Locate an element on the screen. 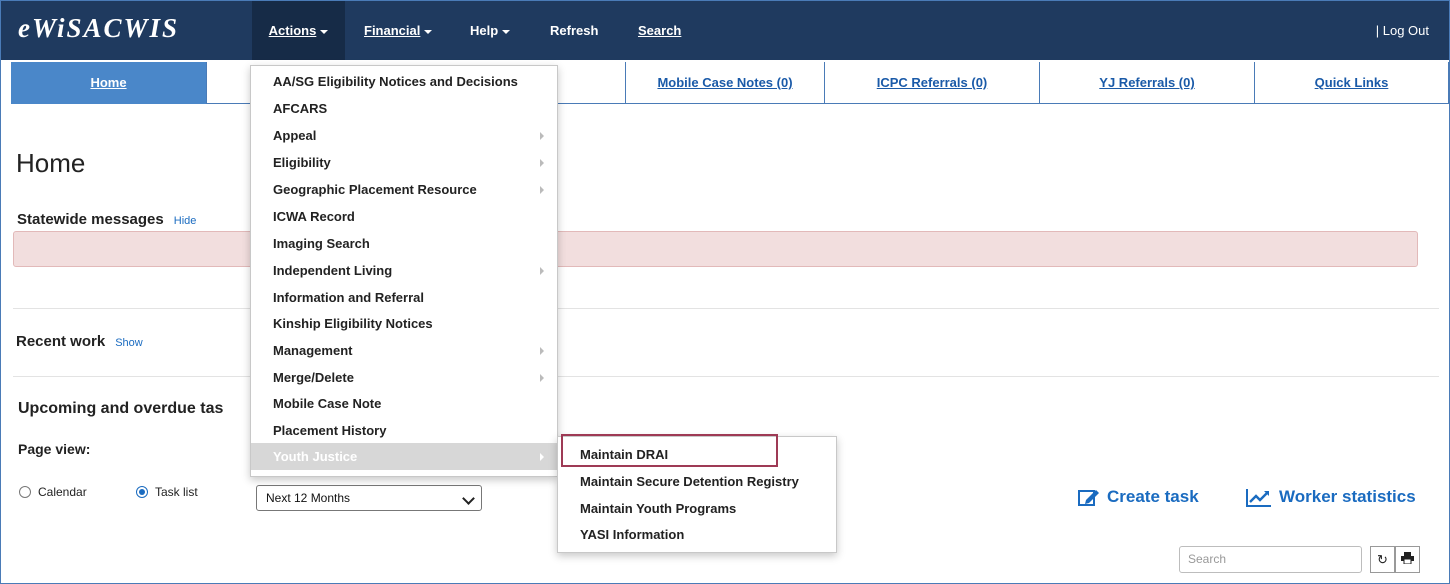 This screenshot has height=584, width=1450. menu-item-label: Placement History is located at coordinates (330, 430).